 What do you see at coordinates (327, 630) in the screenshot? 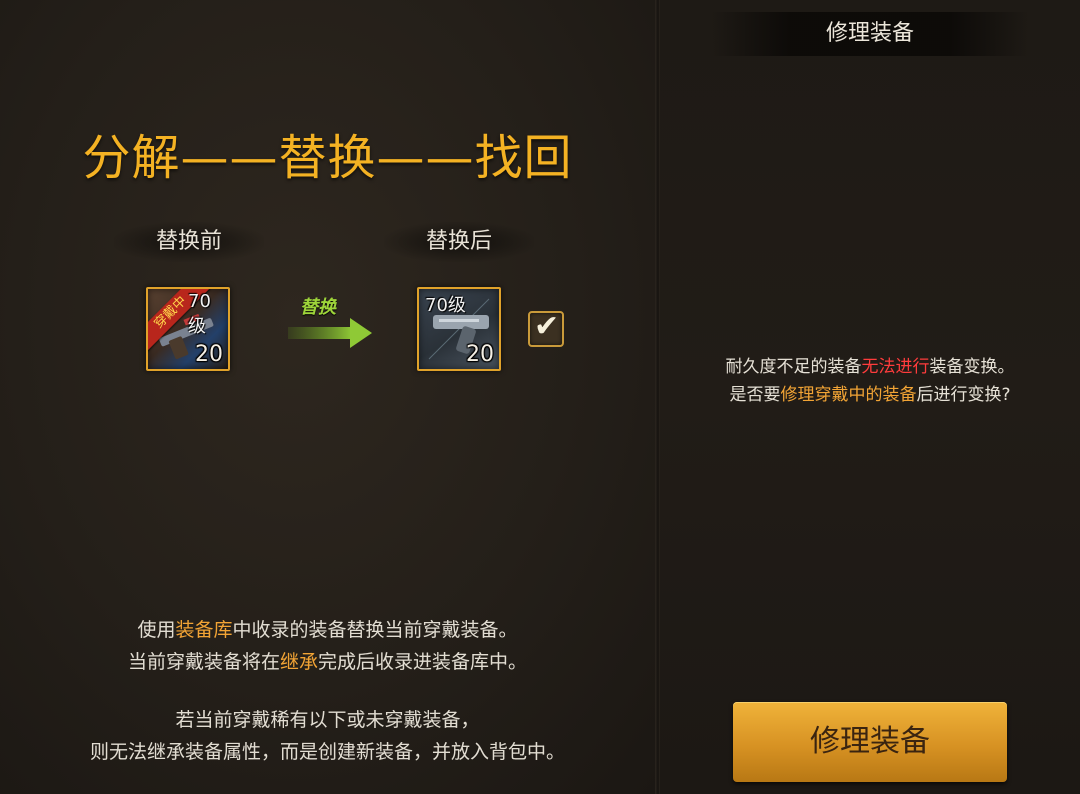
I see `description-line: 使用装备库中收录的装备替换当前穿戴装备。` at bounding box center [327, 630].